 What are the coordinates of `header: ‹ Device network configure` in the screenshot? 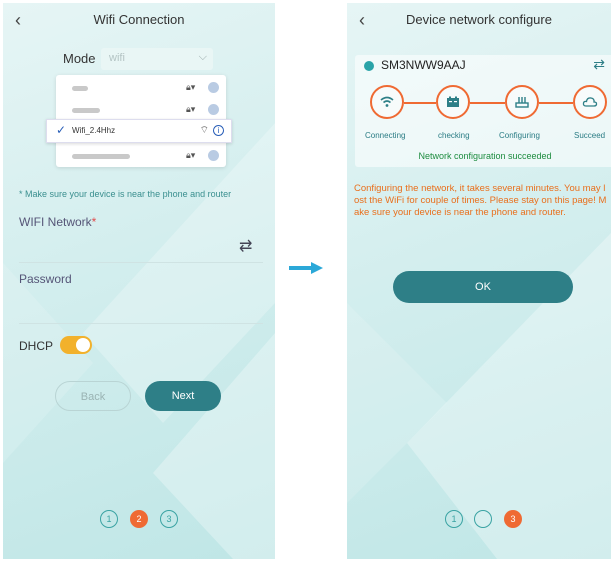 It's located at (479, 20).